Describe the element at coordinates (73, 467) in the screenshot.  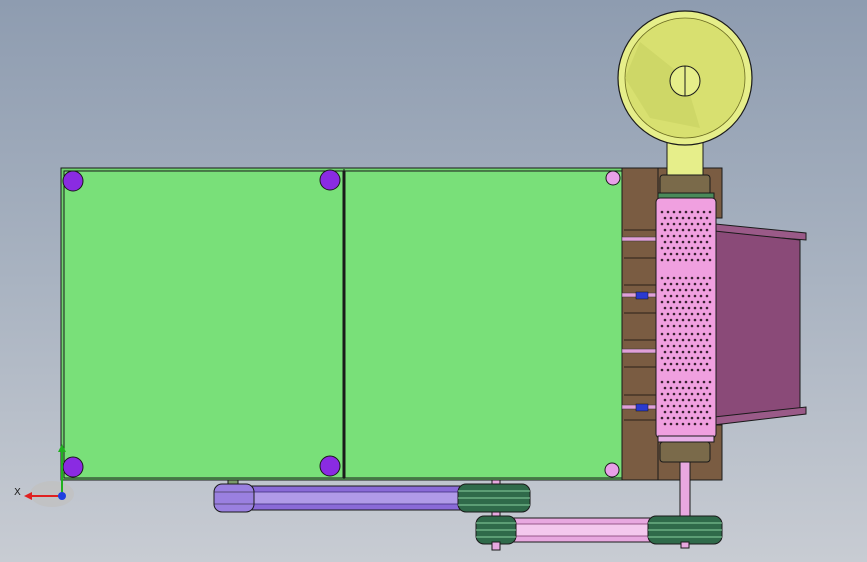
I see `bolt-bottom-left` at that location.